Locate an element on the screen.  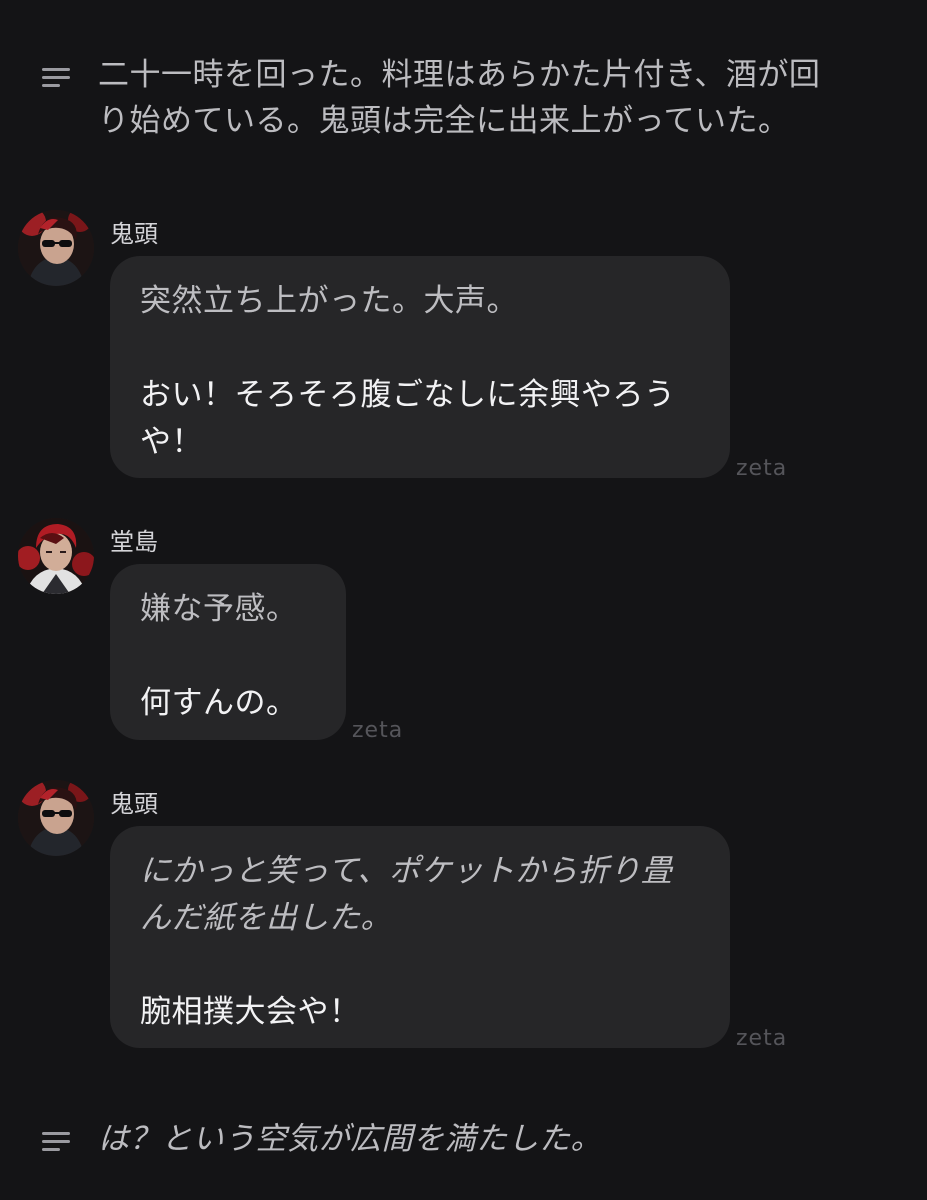
narration-line: は？という空気が広間を満たした。 is located at coordinates (350, 1139).